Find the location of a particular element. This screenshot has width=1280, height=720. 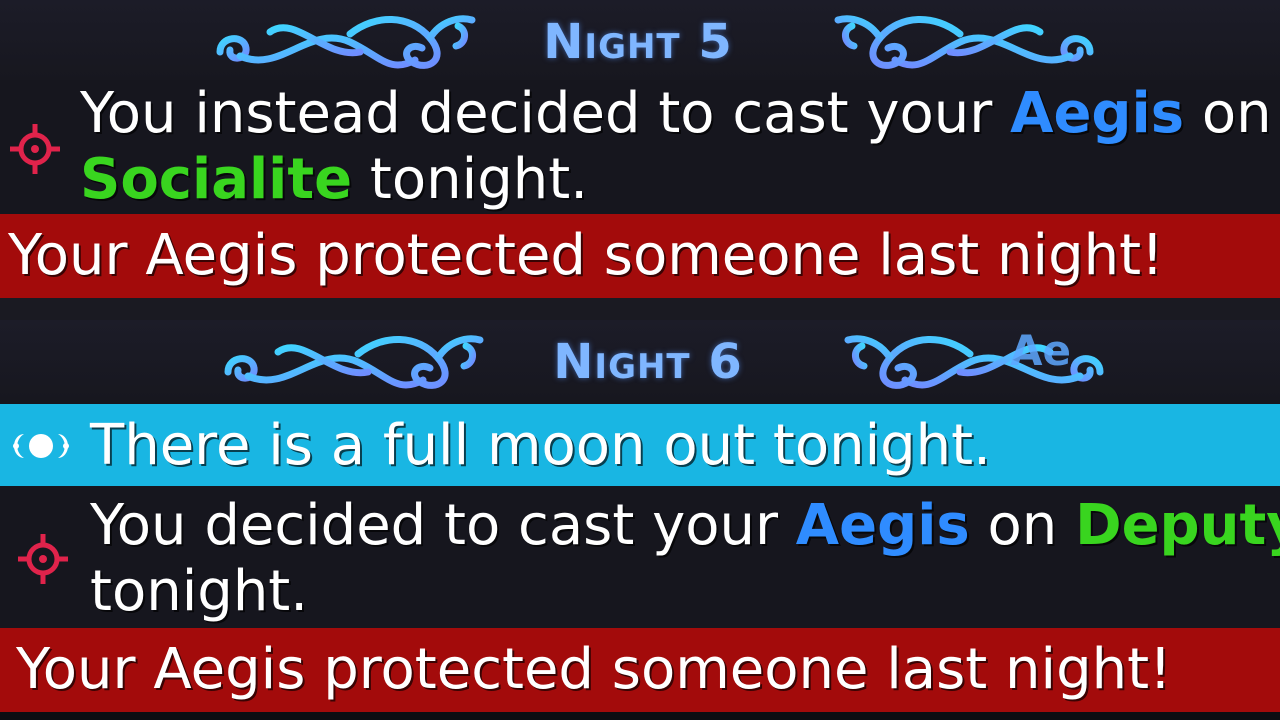

message-line-2: Socialite tonight. is located at coordinates (334, 180).